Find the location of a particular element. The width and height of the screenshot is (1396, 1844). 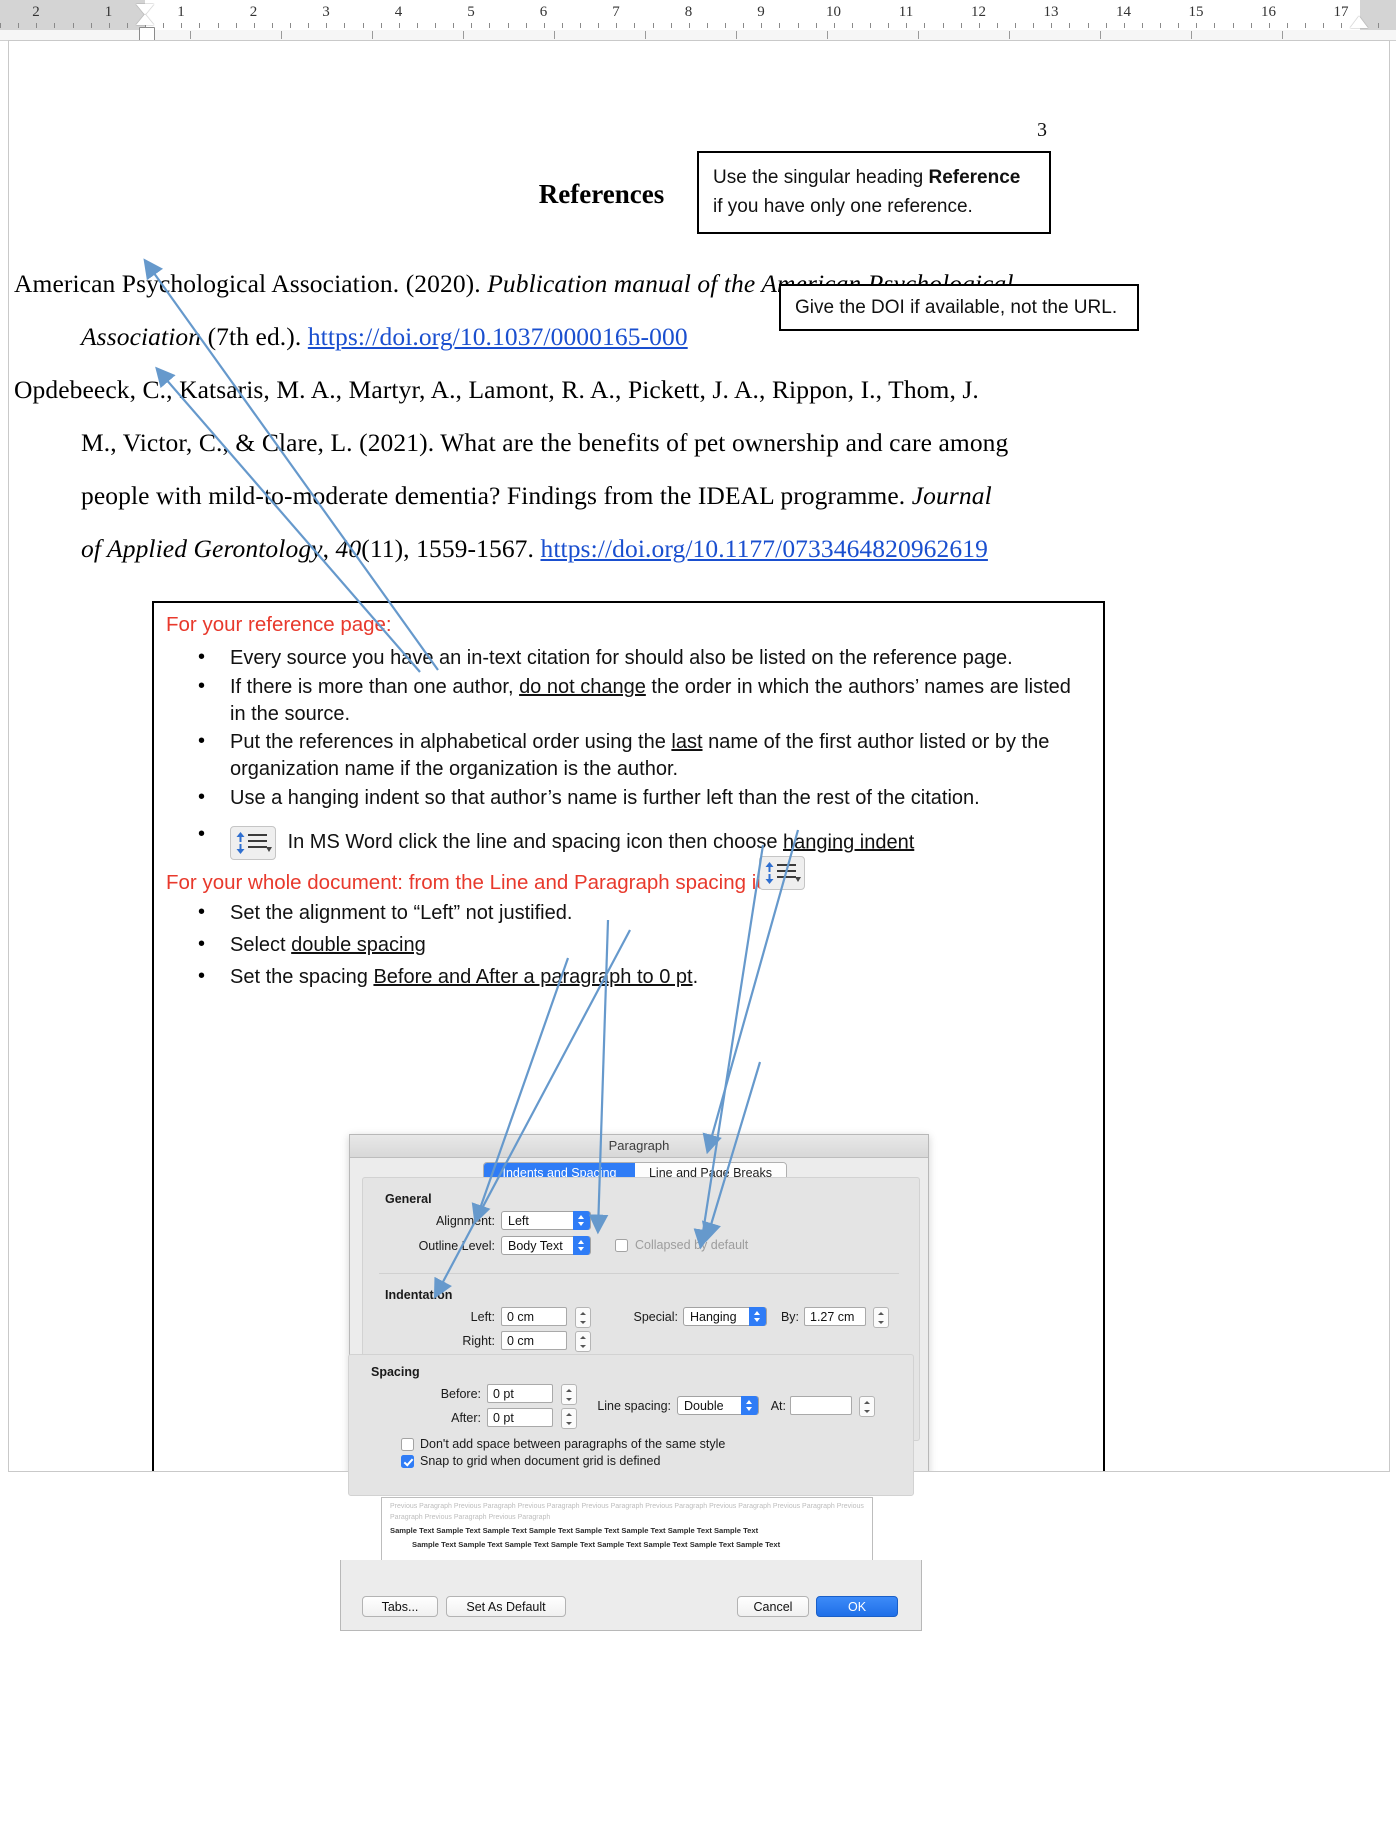

ruler-number: 1 is located at coordinates (108, 12).